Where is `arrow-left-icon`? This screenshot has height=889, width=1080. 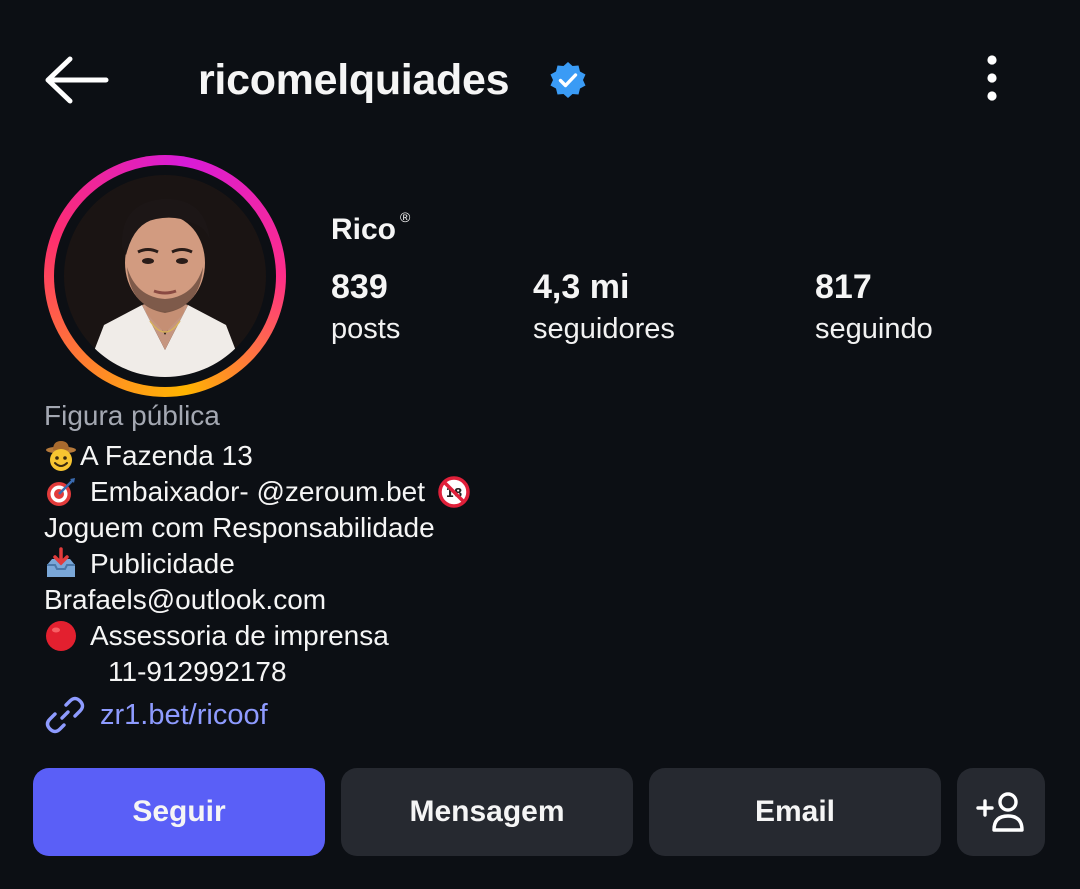
arrow-left-icon is located at coordinates (77, 80).